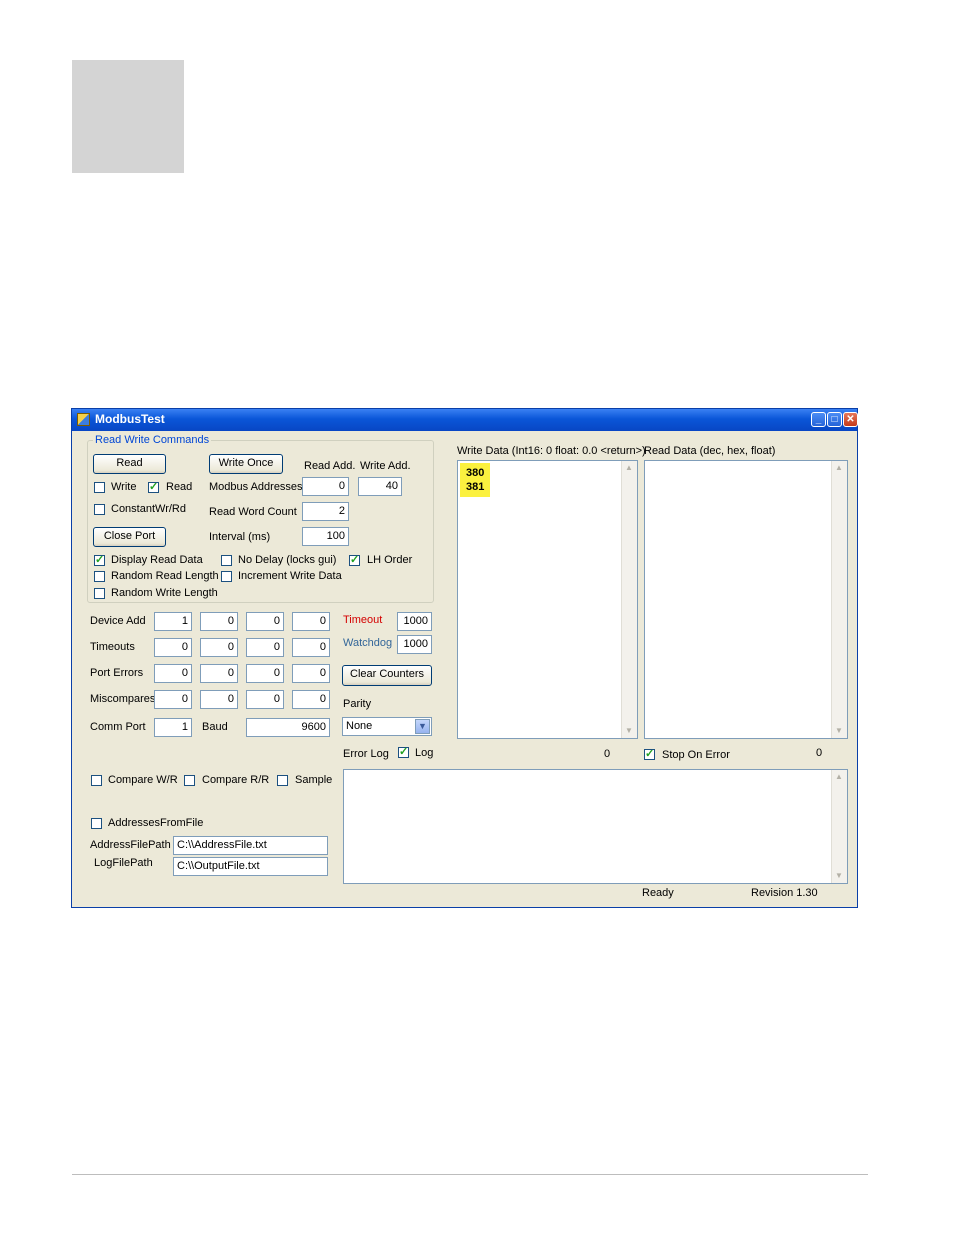 The width and height of the screenshot is (954, 1235). What do you see at coordinates (165, 576) in the screenshot?
I see `random-read-length-label: Random Read Length` at bounding box center [165, 576].